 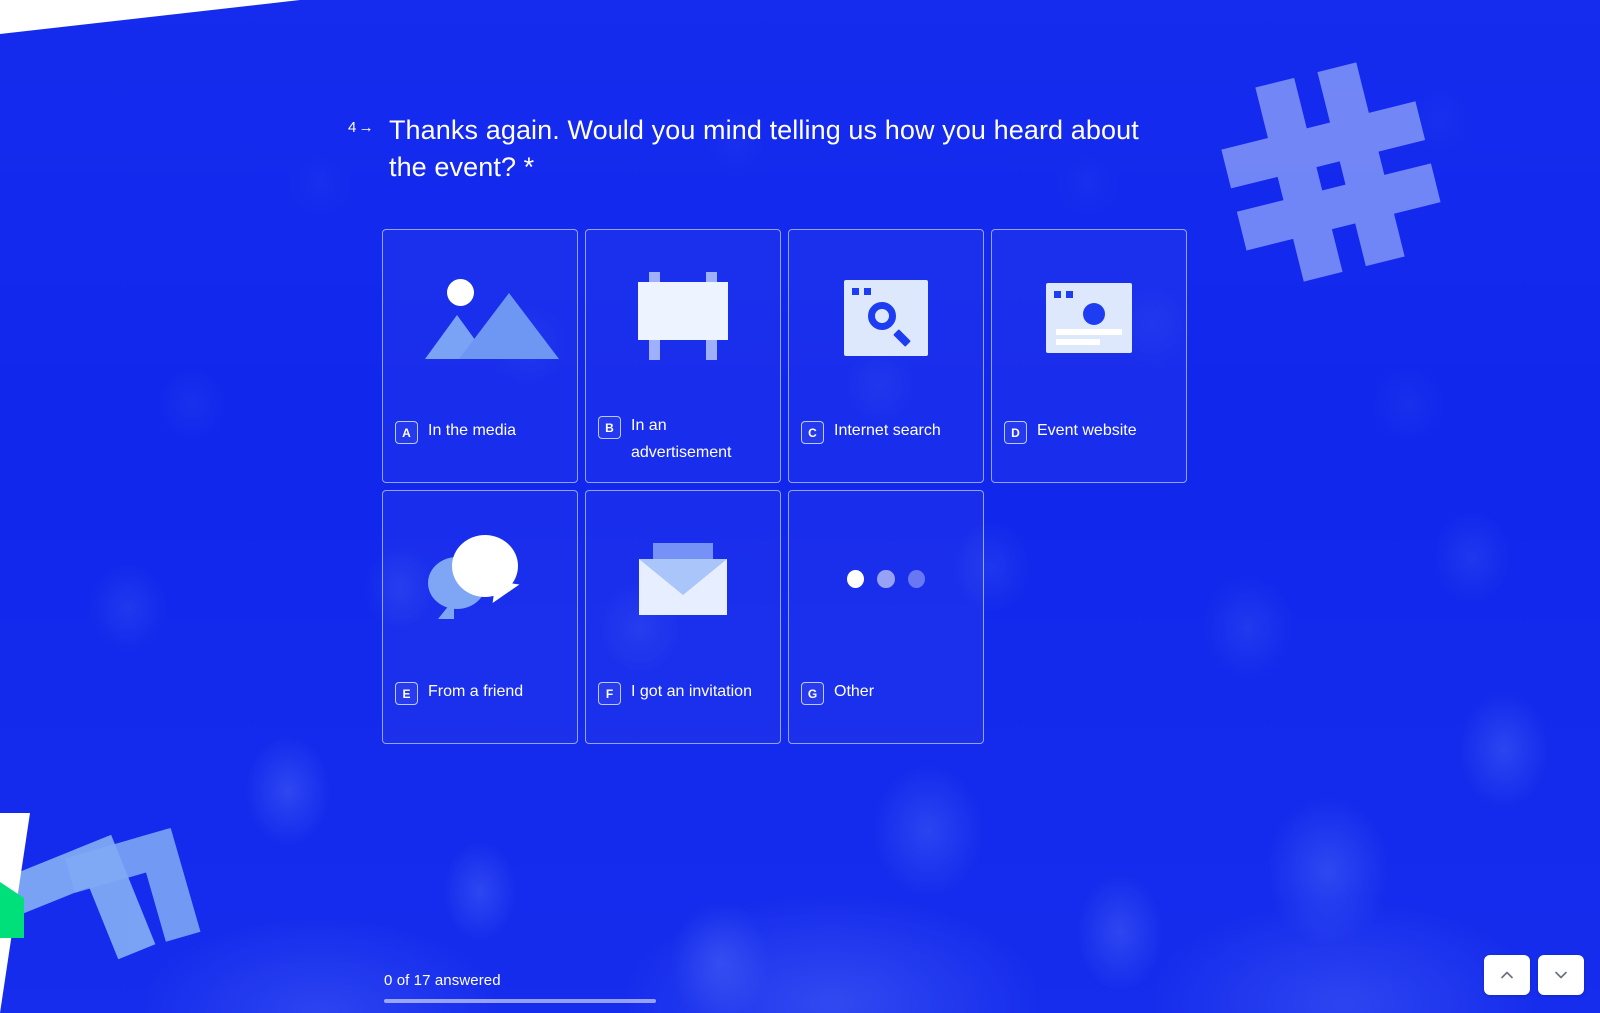 I want to click on chevron-down-icon, so click(x=1561, y=975).